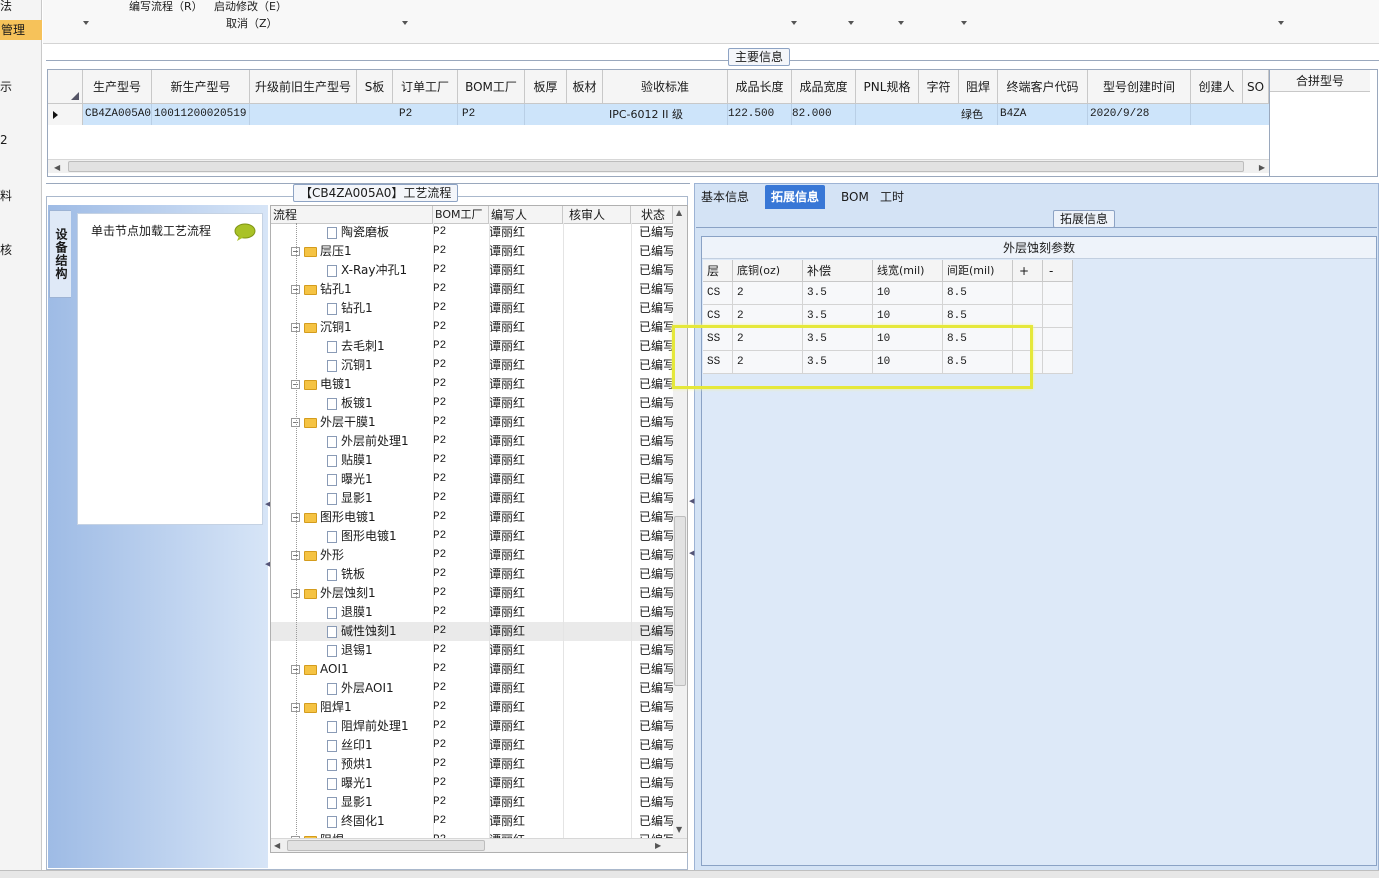 The width and height of the screenshot is (1379, 878). What do you see at coordinates (4, 140) in the screenshot?
I see `nav-item-3: 2` at bounding box center [4, 140].